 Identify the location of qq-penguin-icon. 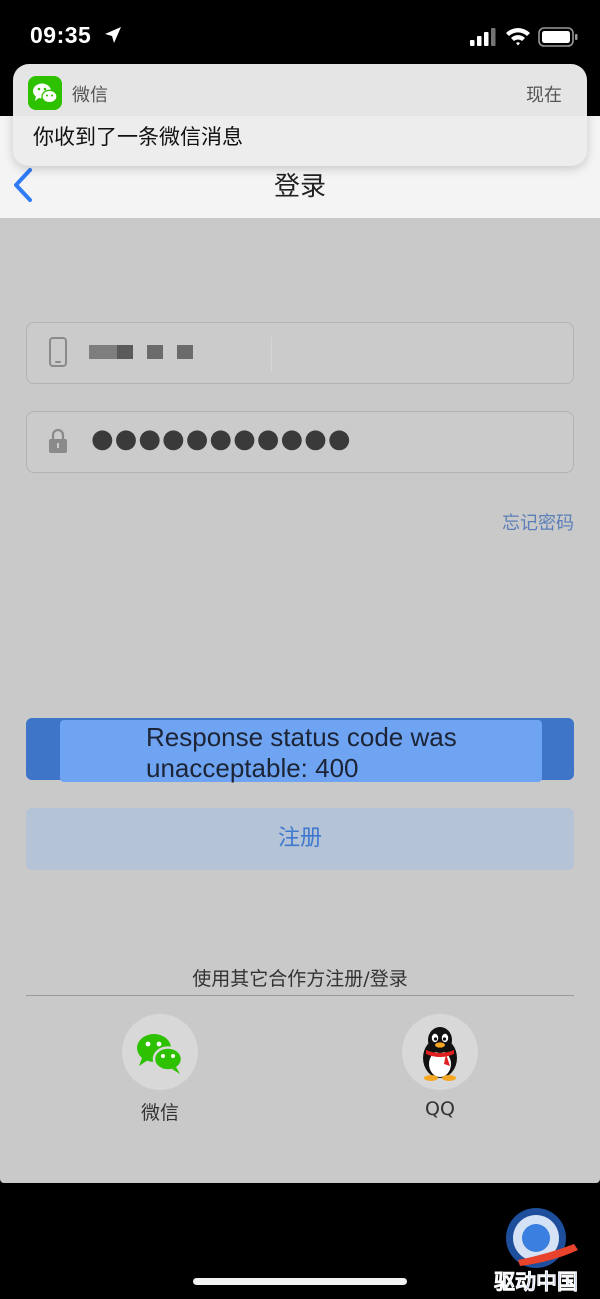
(440, 1052).